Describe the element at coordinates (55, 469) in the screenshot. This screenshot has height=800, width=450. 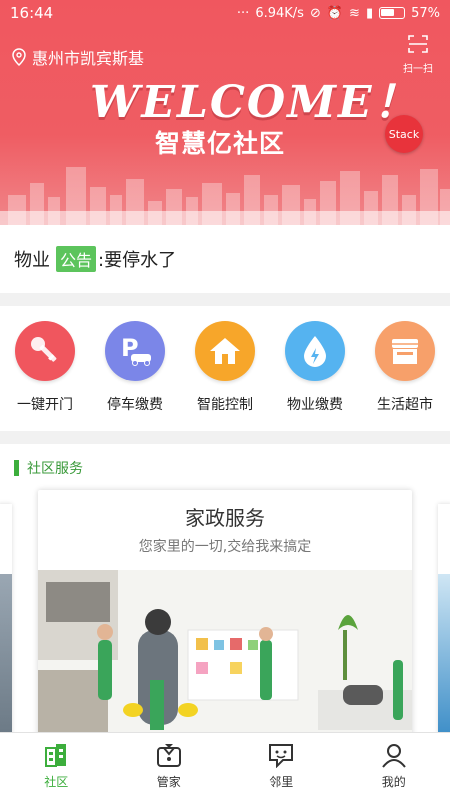
I see `section-title: 社区服务` at that location.